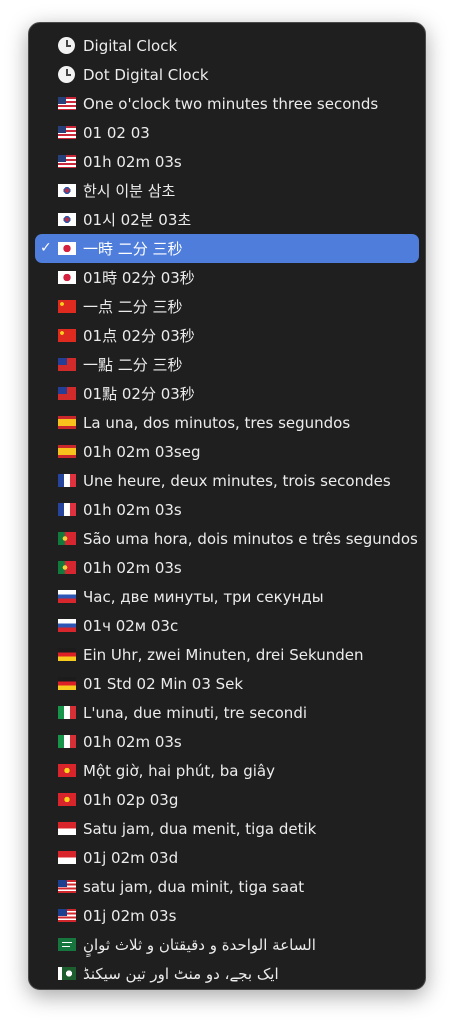 This screenshot has height=1024, width=455. I want to click on flag-kr-icon, so click(67, 219).